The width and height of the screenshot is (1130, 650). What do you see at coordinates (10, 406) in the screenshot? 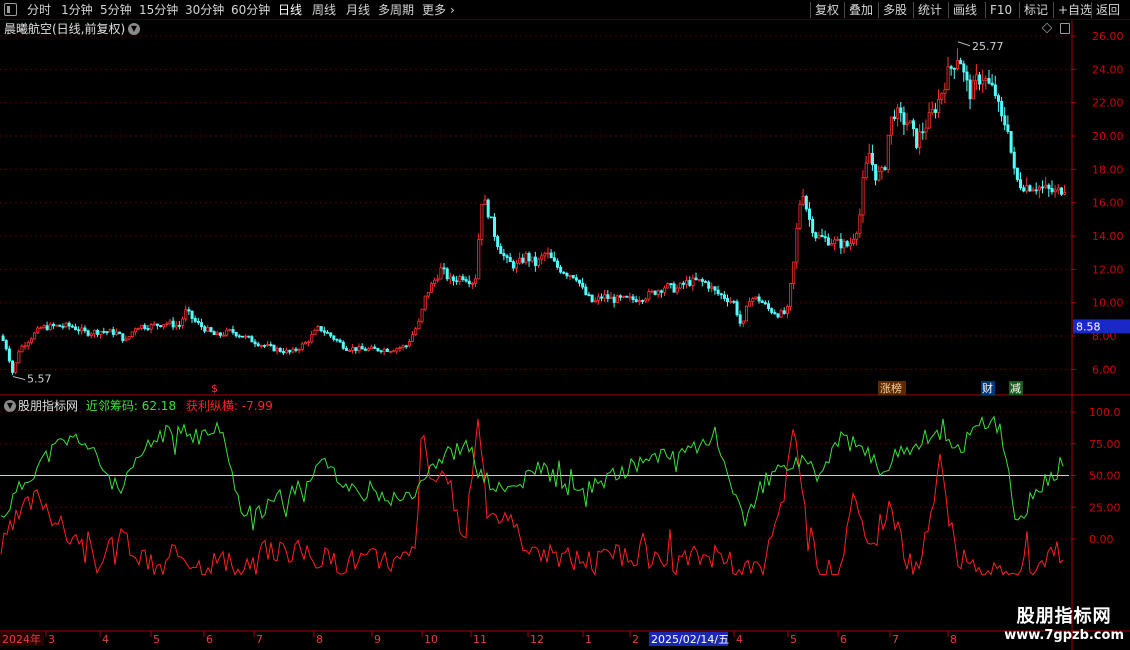
I see `indicator-dropdown-icon: ▼` at bounding box center [10, 406].